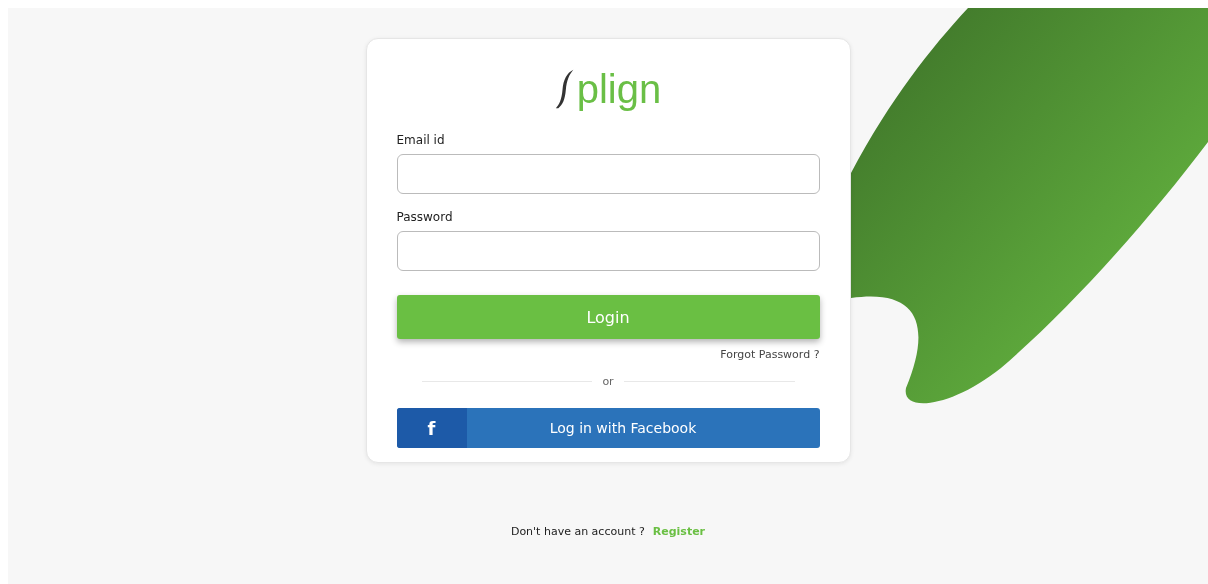  I want to click on logo-text: plign, so click(619, 89).